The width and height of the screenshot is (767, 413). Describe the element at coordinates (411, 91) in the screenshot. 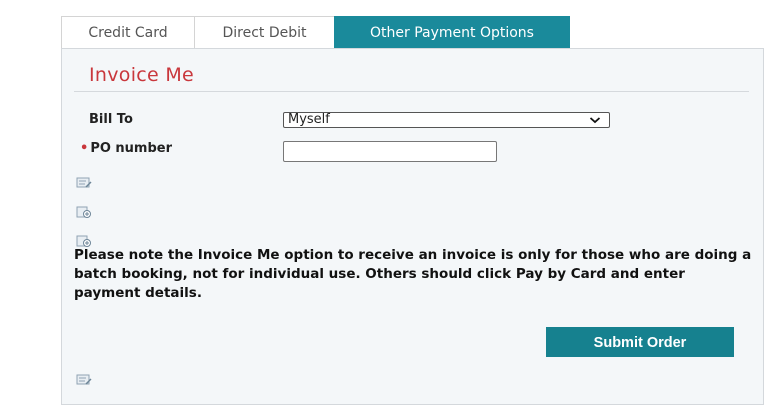

I see `title-divider` at that location.